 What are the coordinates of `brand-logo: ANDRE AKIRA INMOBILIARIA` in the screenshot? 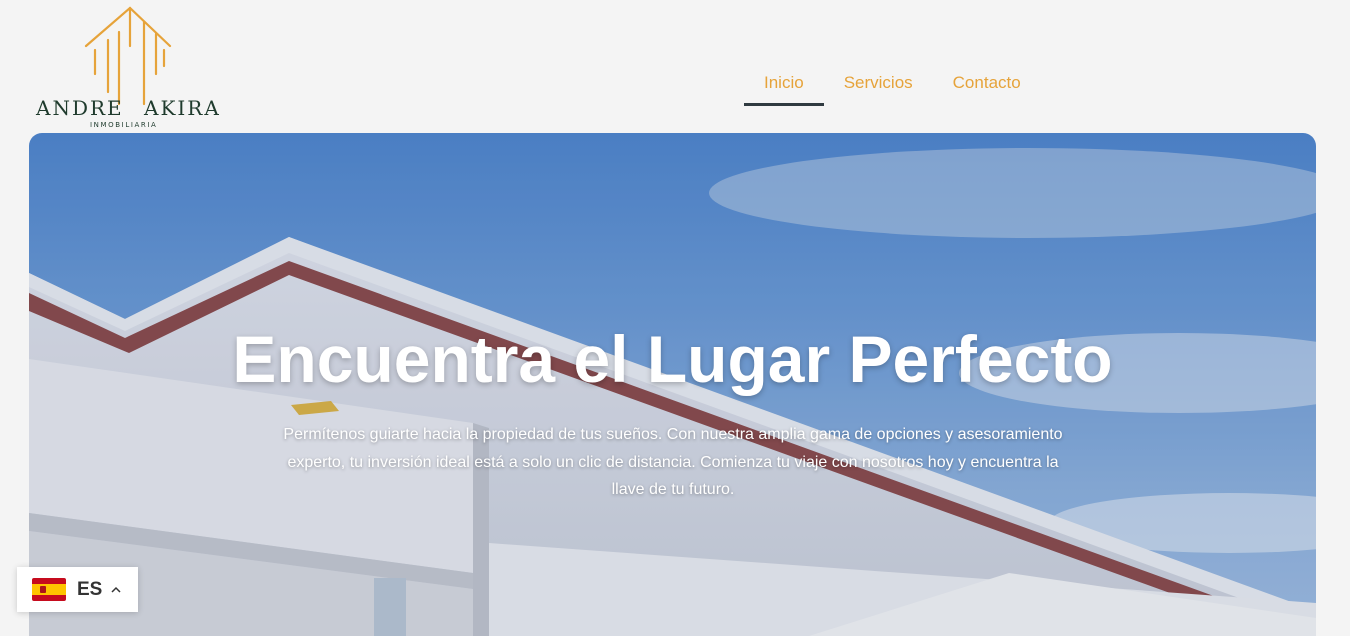 It's located at (127, 67).